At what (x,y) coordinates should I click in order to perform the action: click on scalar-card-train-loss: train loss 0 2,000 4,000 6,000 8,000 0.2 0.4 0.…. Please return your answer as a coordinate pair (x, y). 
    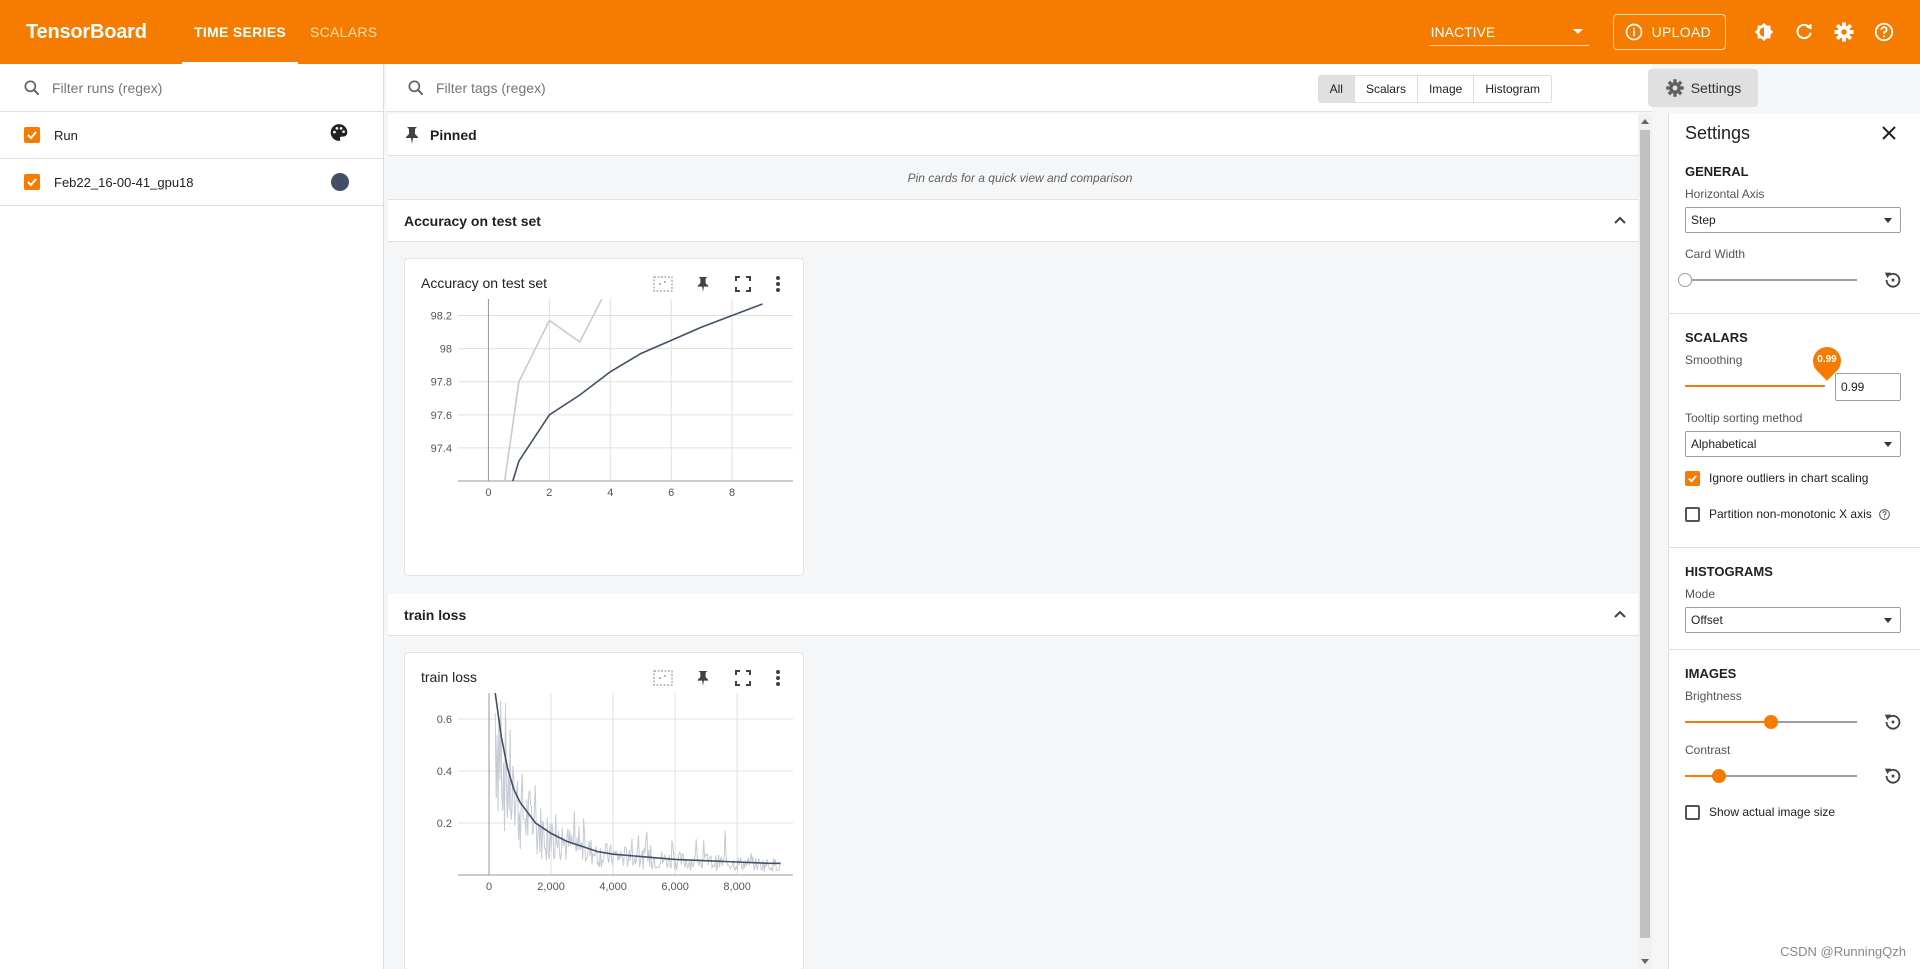
    Looking at the image, I should click on (604, 810).